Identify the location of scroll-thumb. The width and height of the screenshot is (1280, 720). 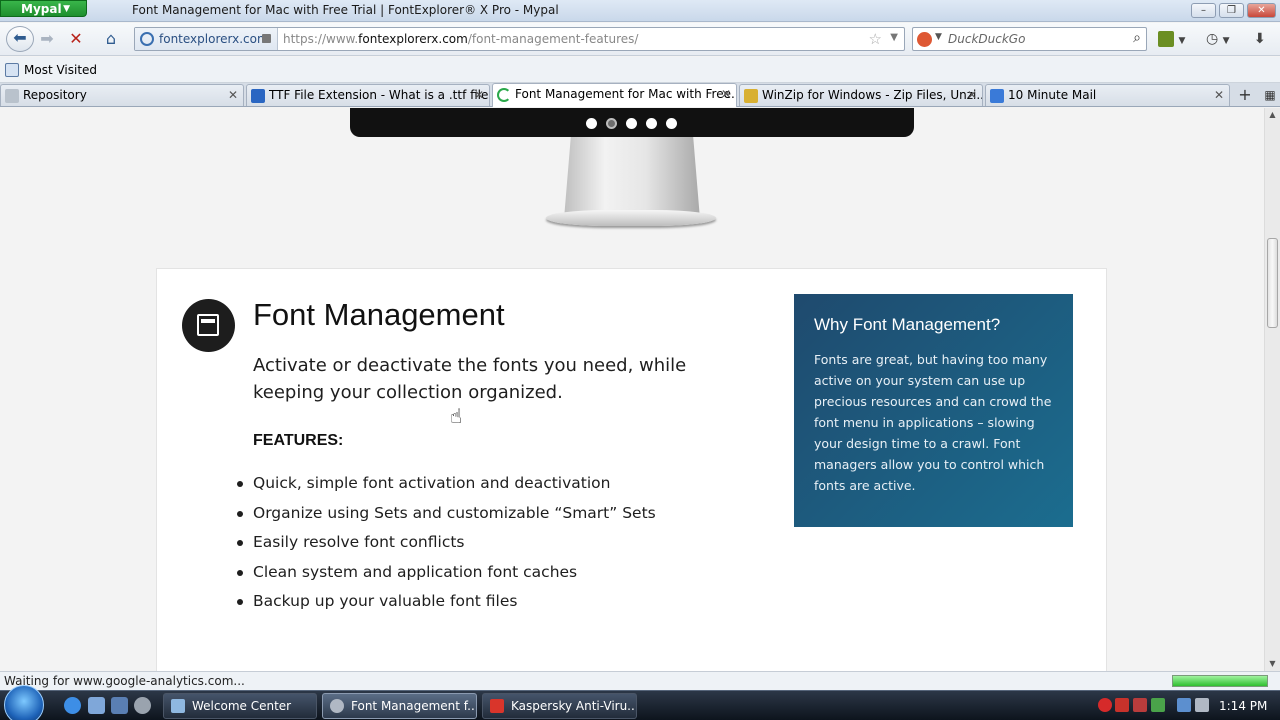
(1272, 283).